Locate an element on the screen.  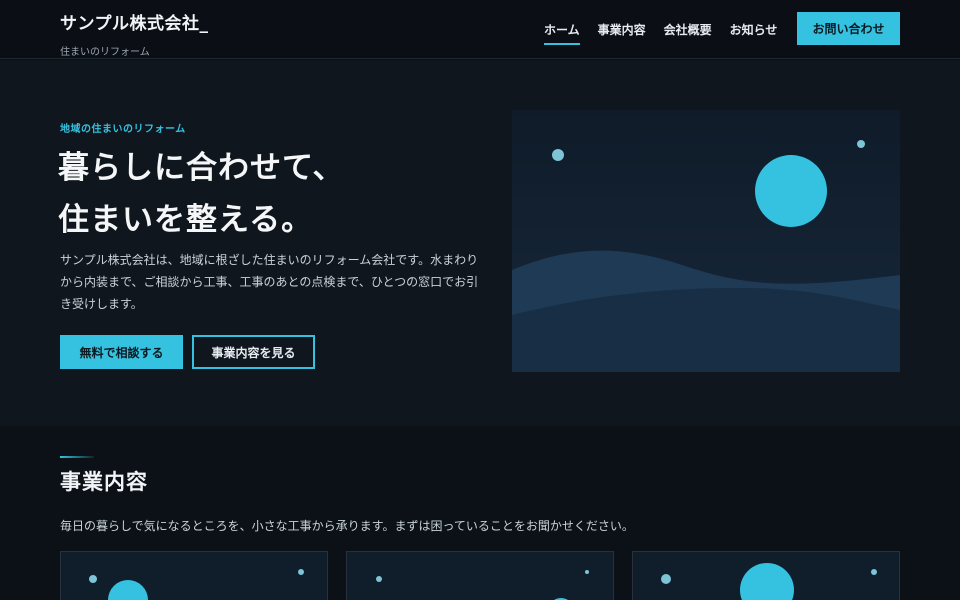
hero-title: 暮らしに合わせて、 住まいを整える。 is located at coordinates (201, 194).